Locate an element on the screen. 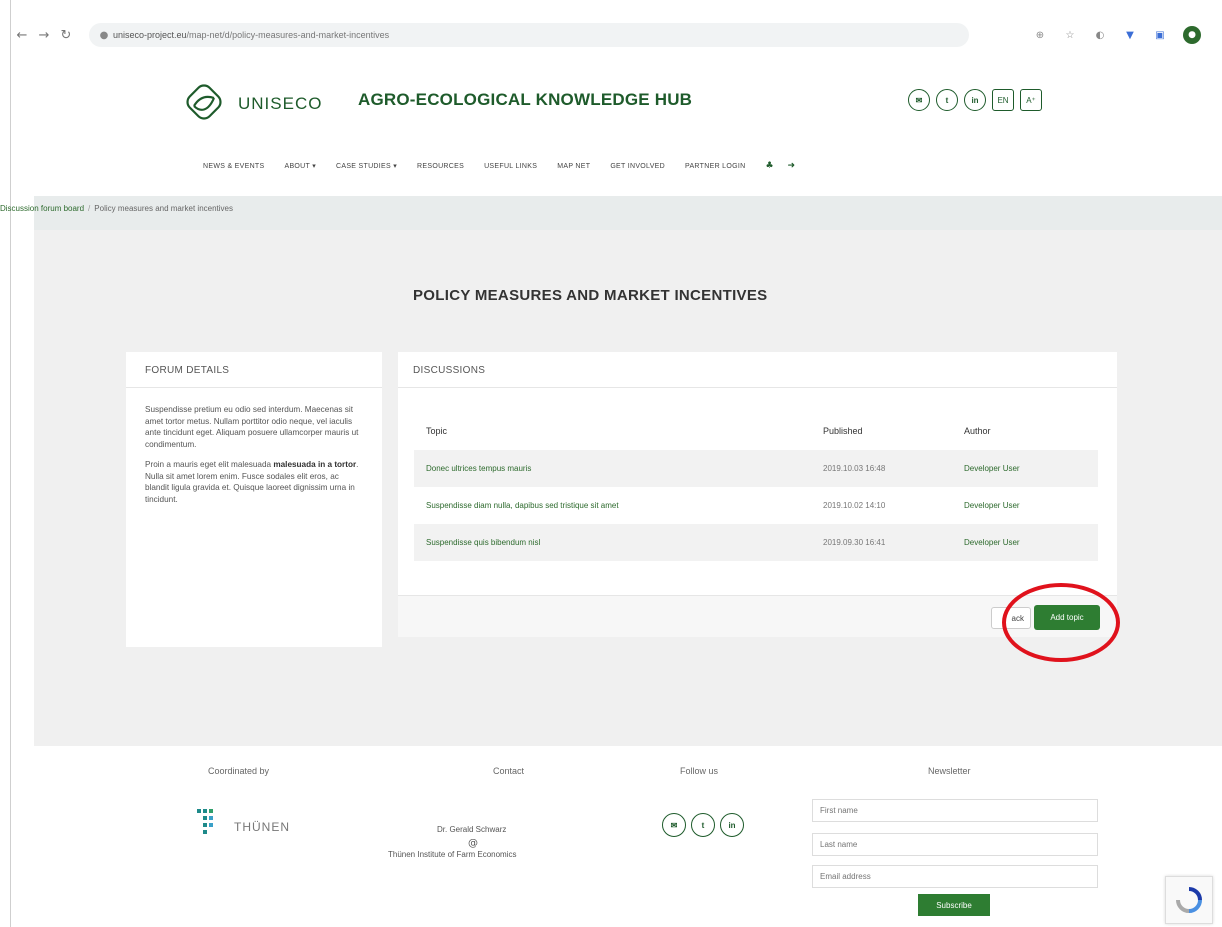 Image resolution: width=1222 pixels, height=927 pixels. menu-case-studies: CASE STUDIES ▾ is located at coordinates (366, 166).